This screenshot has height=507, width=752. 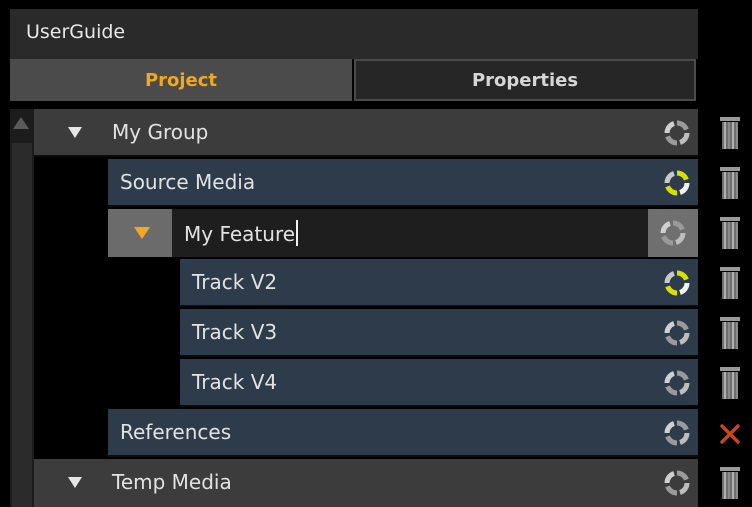 I want to click on tree-row-track-v2: Track V2, so click(x=439, y=283).